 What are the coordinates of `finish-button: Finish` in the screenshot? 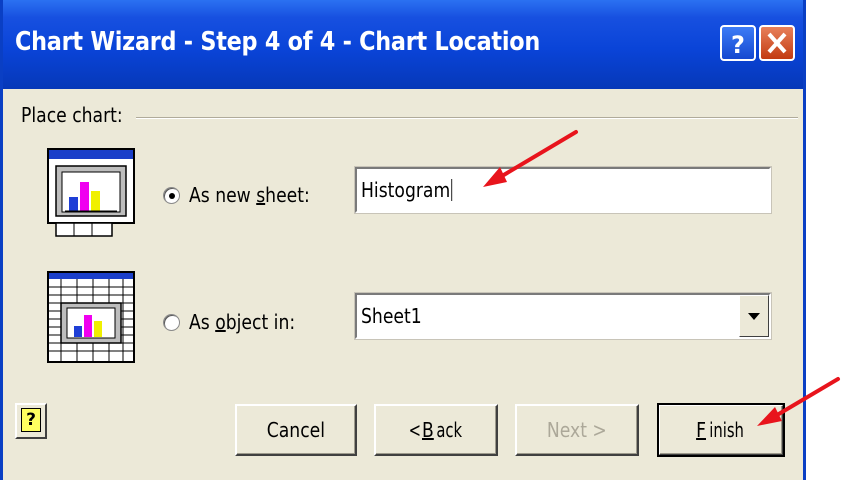 It's located at (721, 430).